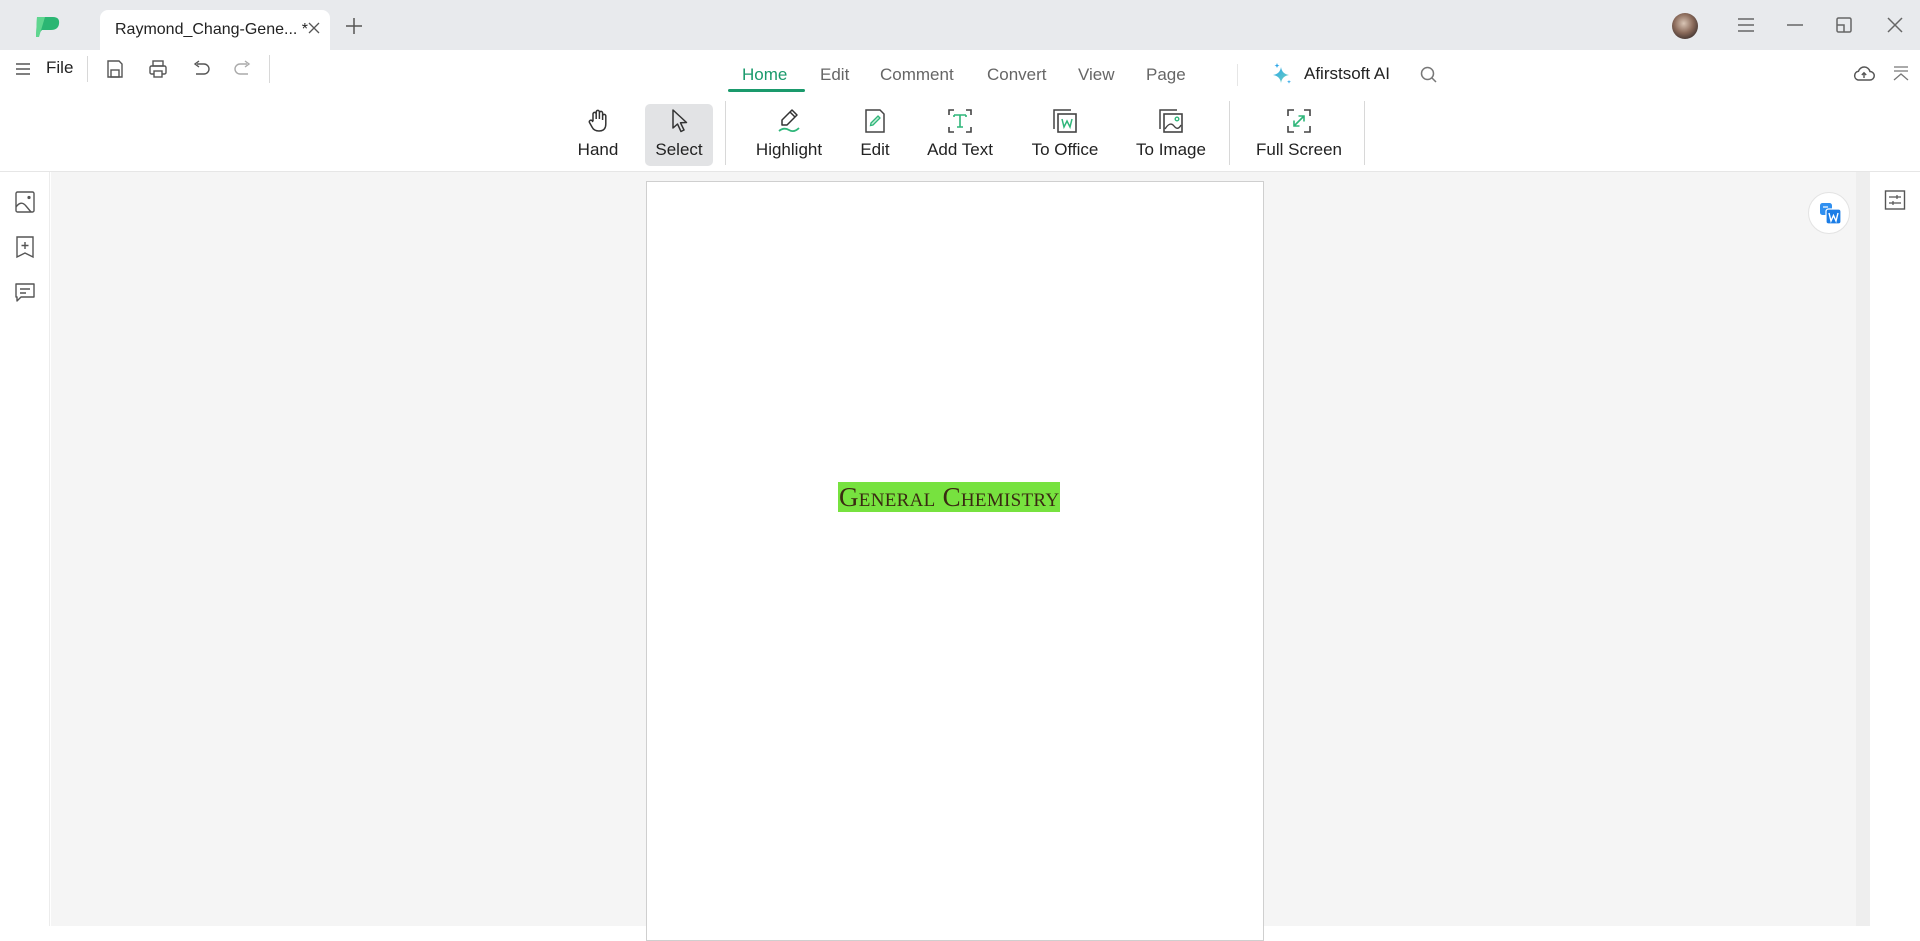 Image resolution: width=1920 pixels, height=941 pixels. What do you see at coordinates (48, 27) in the screenshot?
I see `app-logo-icon` at bounding box center [48, 27].